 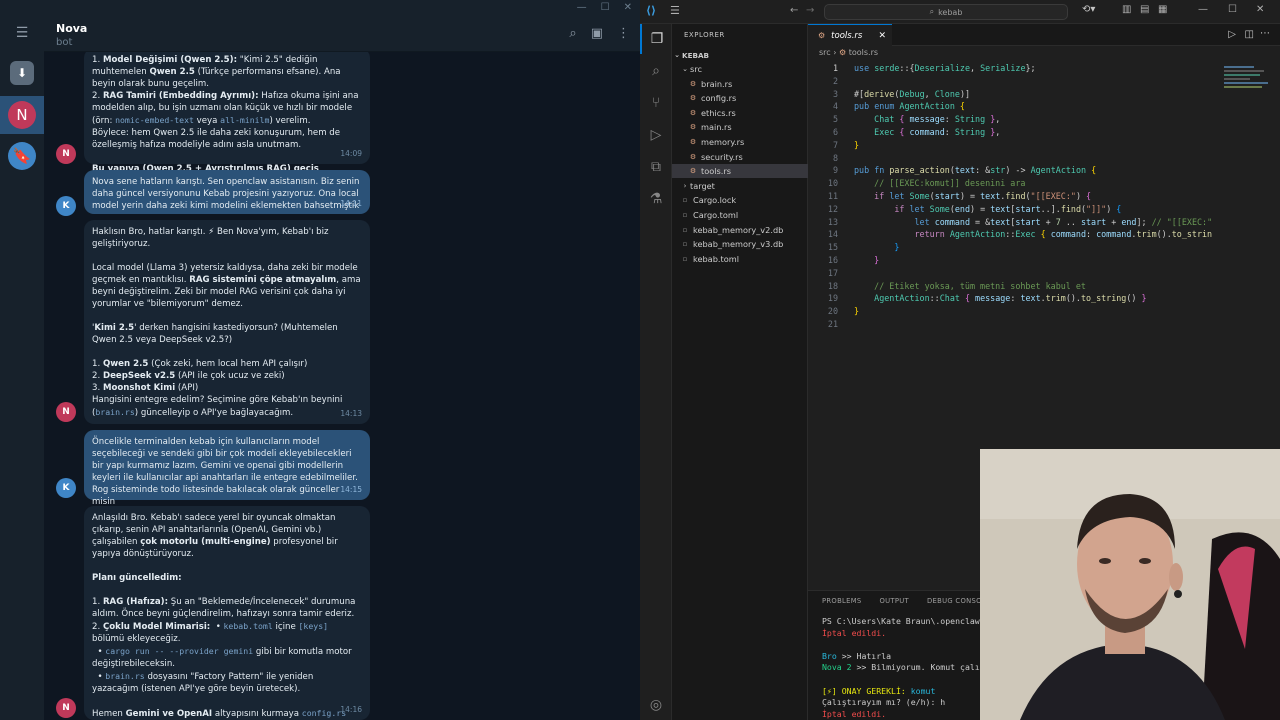 I want to click on code-line: 20}, so click(x=1044, y=311).